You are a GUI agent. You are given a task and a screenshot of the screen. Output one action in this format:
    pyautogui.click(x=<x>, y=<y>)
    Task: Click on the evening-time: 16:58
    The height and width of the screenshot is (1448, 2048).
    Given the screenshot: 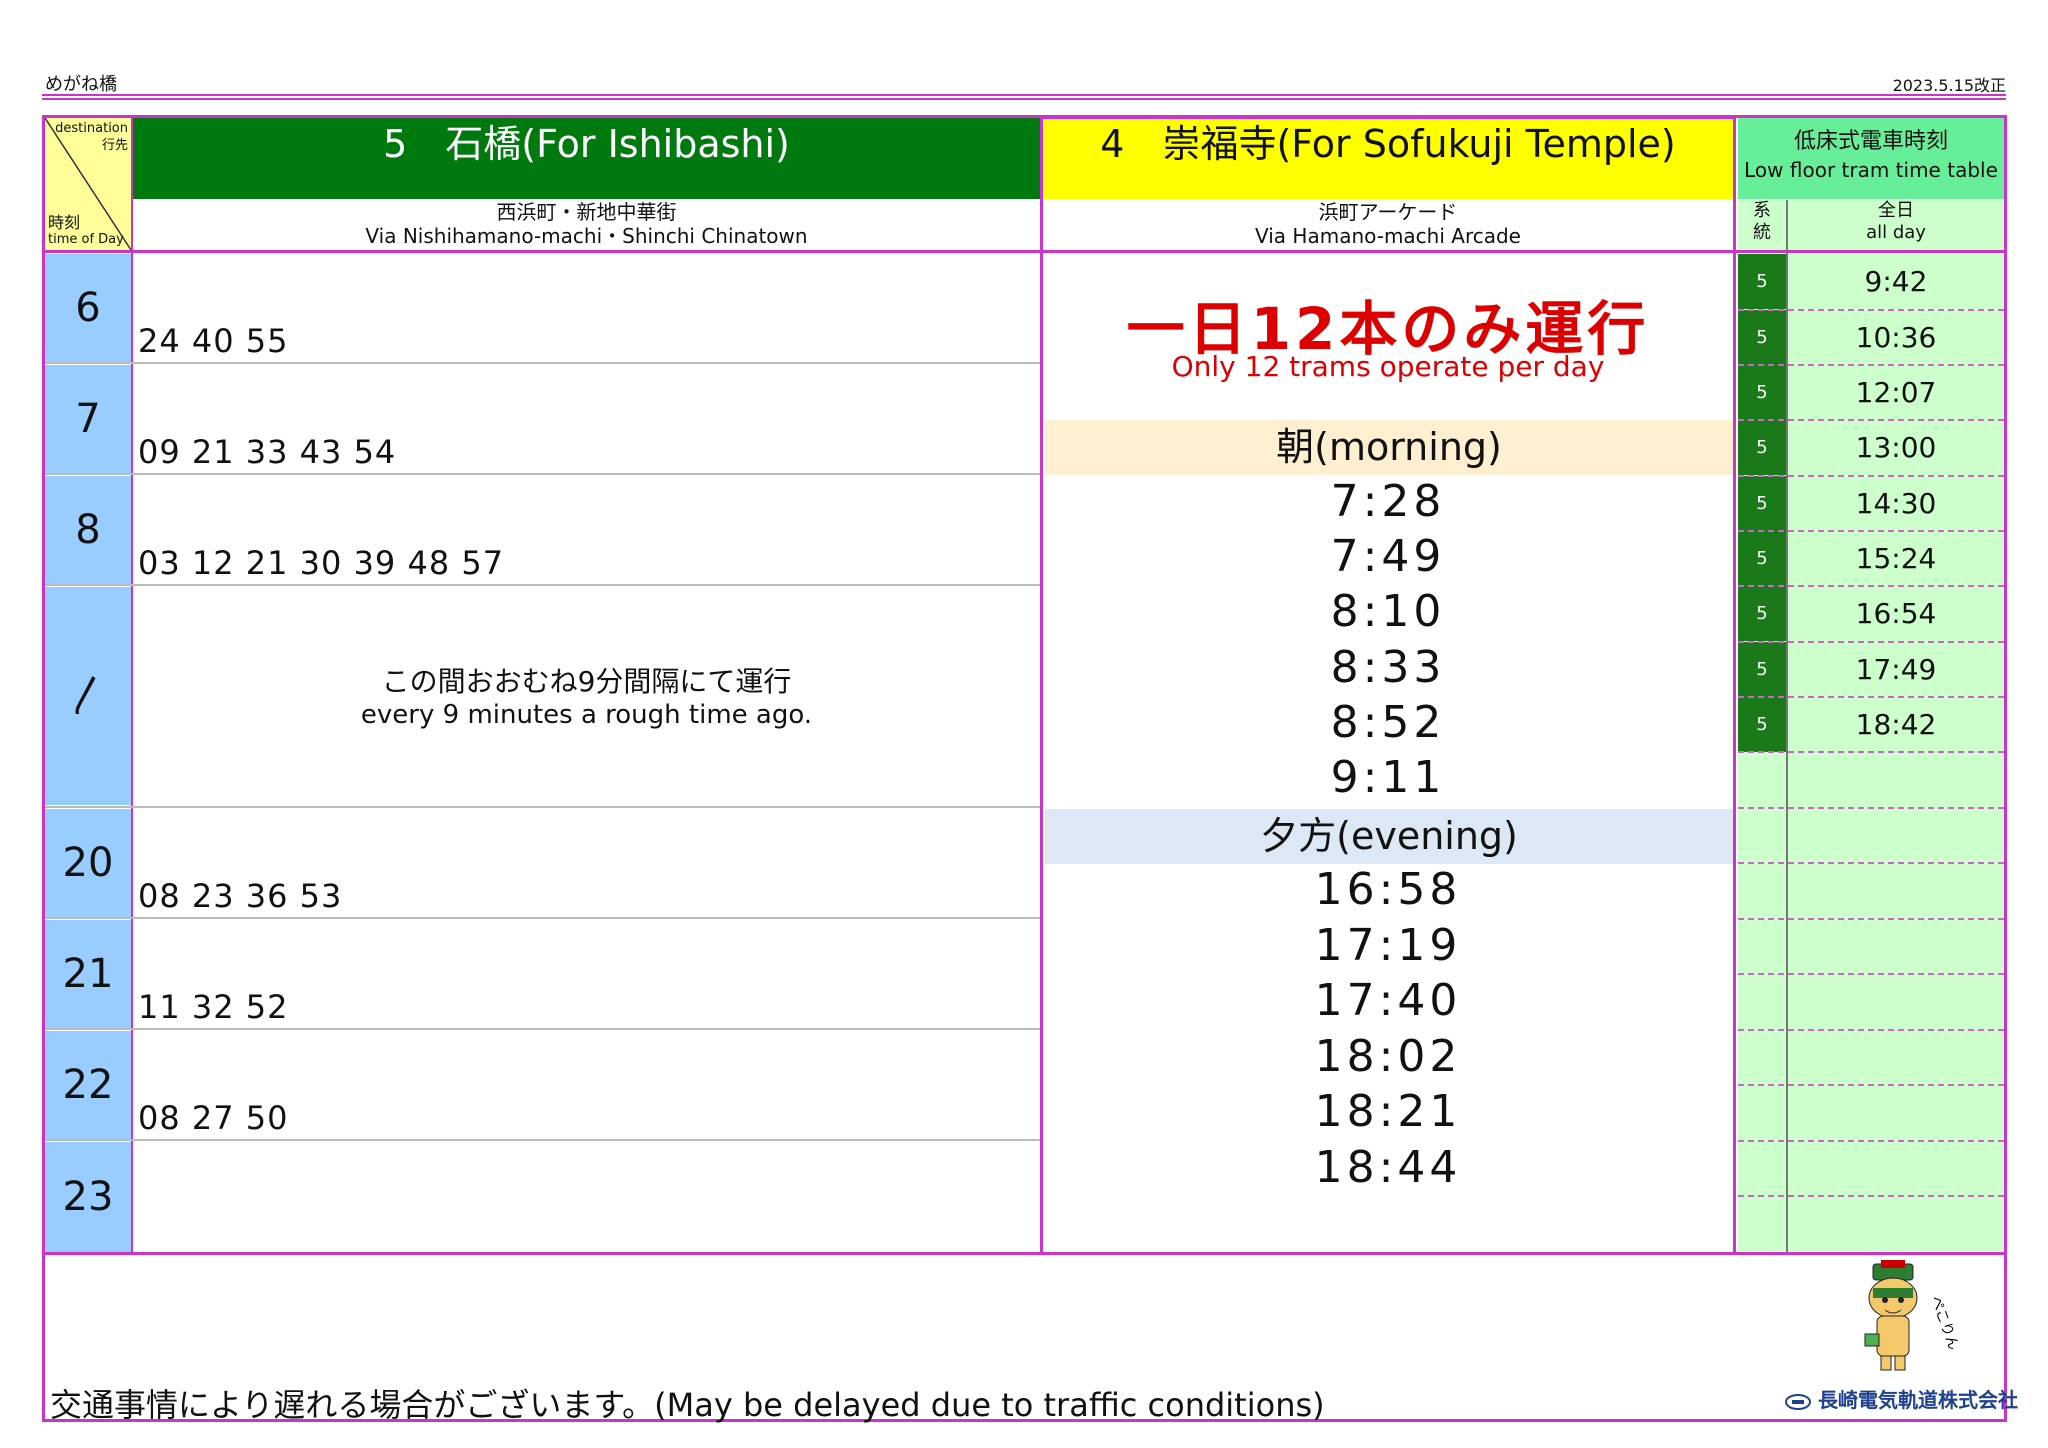 What is the action you would take?
    pyautogui.click(x=1388, y=889)
    